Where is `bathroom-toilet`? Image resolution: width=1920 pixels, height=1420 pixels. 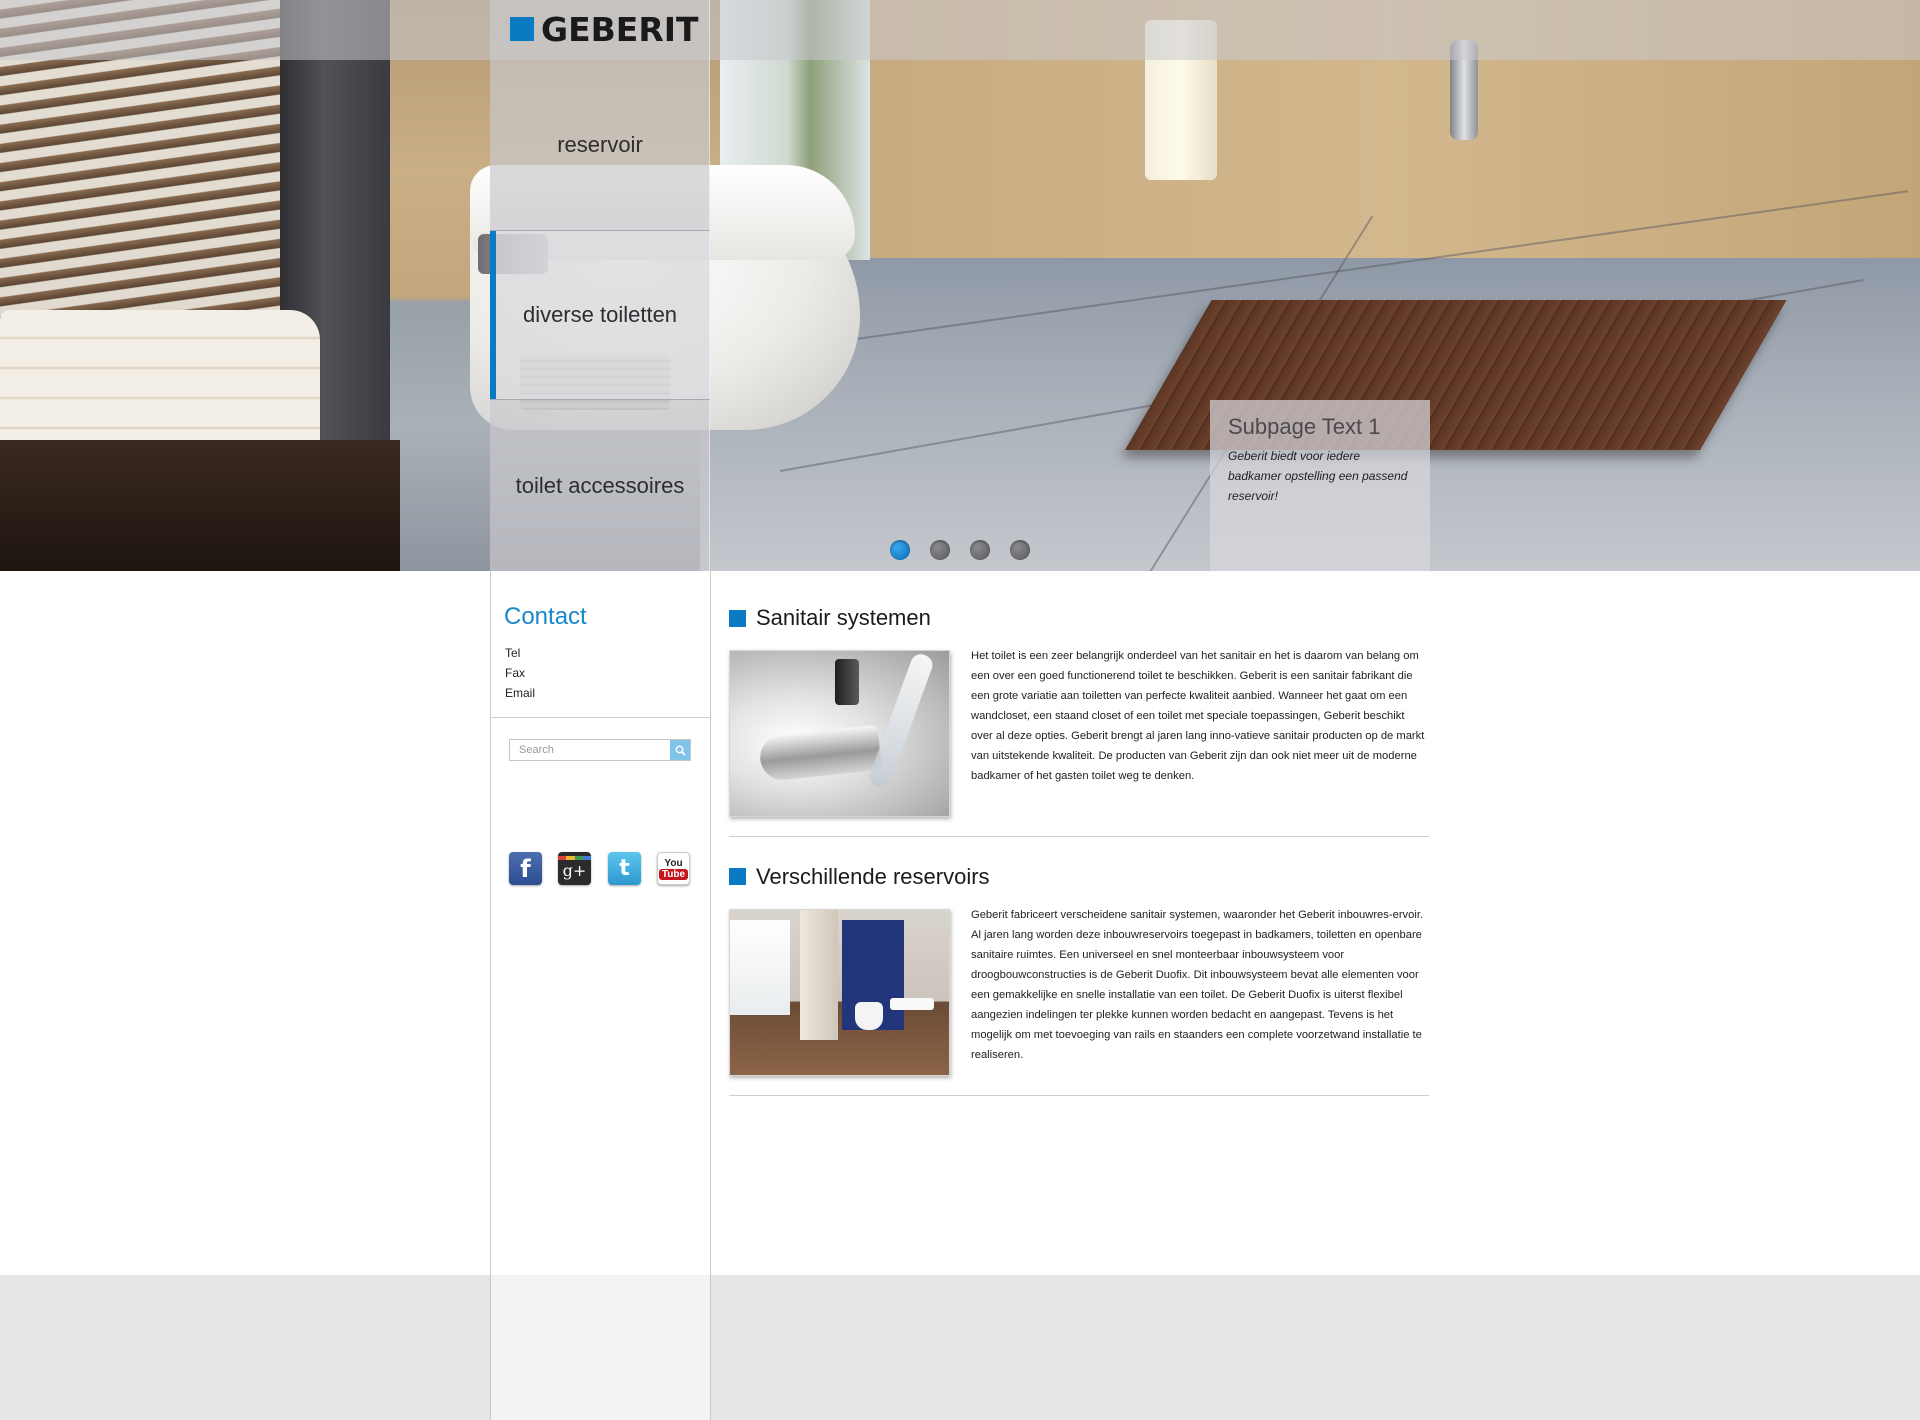
bathroom-toilet is located at coordinates (869, 1016).